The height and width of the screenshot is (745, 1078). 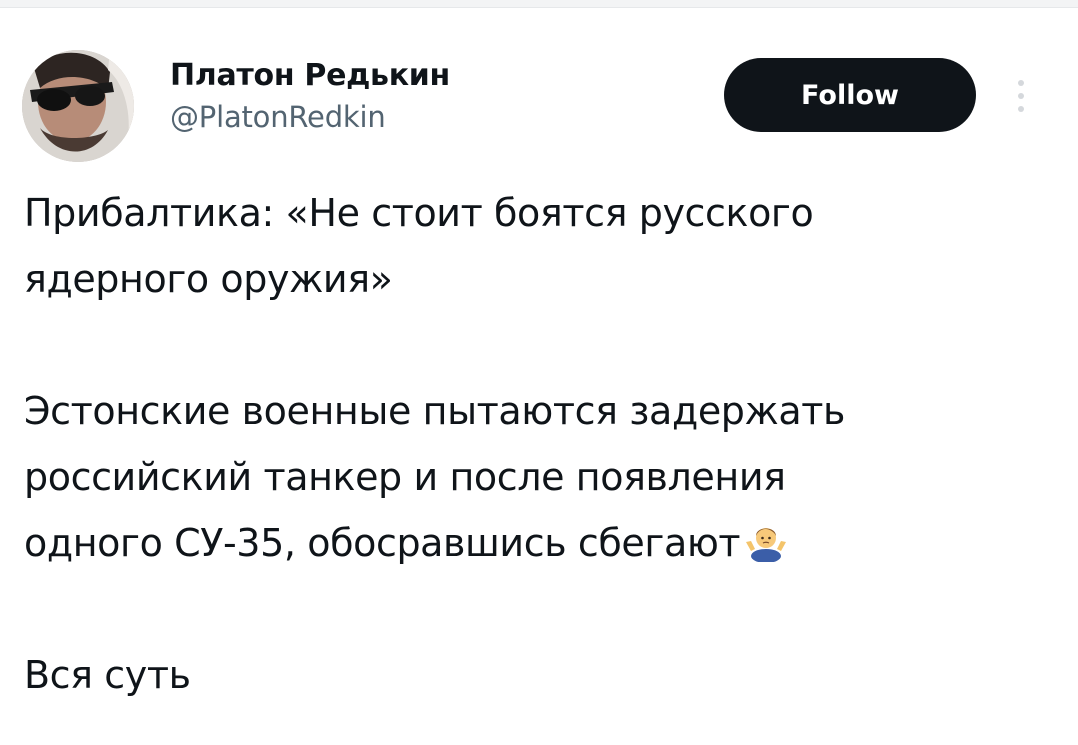 What do you see at coordinates (434, 411) in the screenshot?
I see `tweet-line: Эстонские военные пытаются задержать` at bounding box center [434, 411].